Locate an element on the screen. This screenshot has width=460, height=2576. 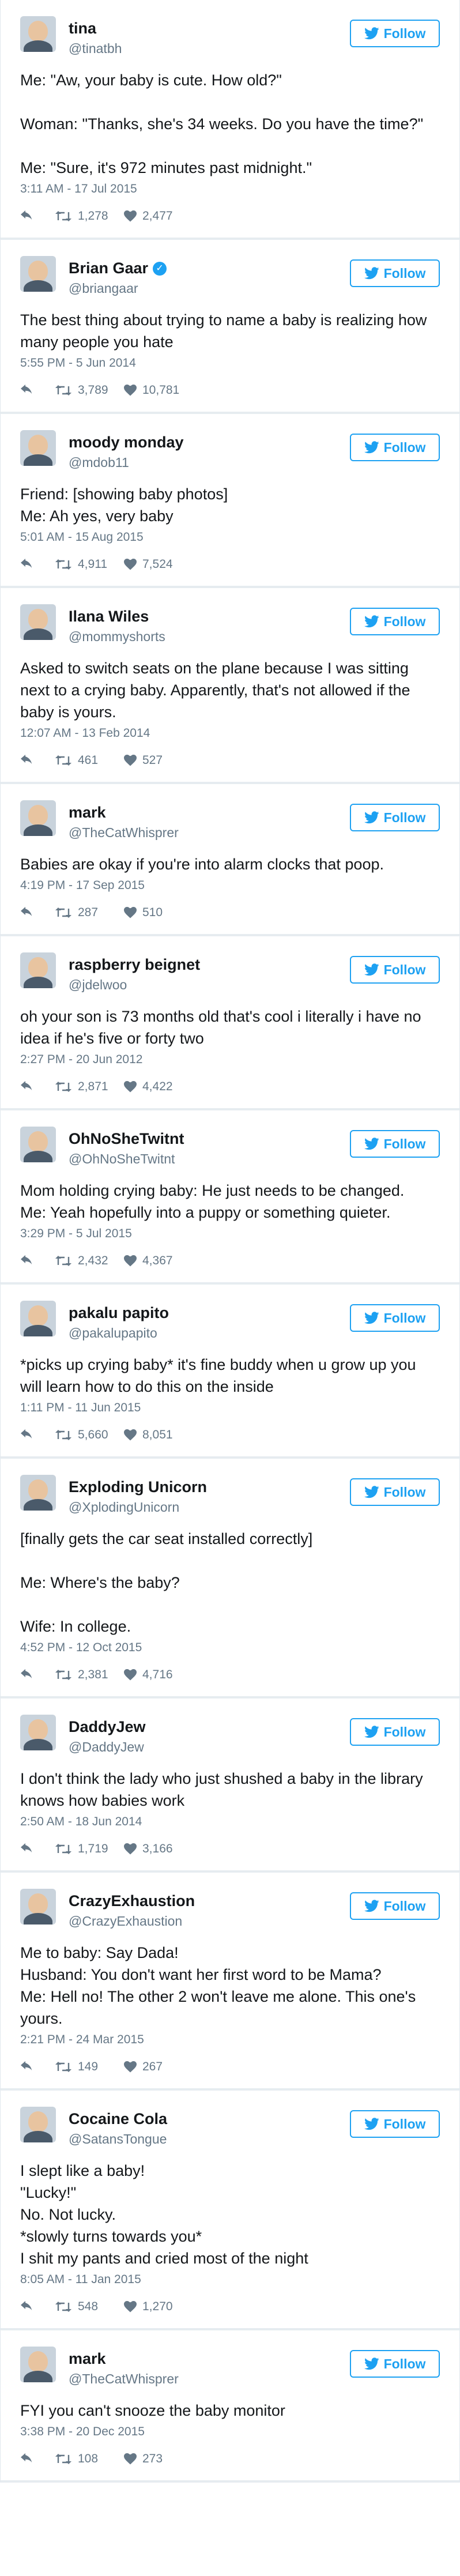
display-name: Exploding Unicorn is located at coordinates (138, 1487).